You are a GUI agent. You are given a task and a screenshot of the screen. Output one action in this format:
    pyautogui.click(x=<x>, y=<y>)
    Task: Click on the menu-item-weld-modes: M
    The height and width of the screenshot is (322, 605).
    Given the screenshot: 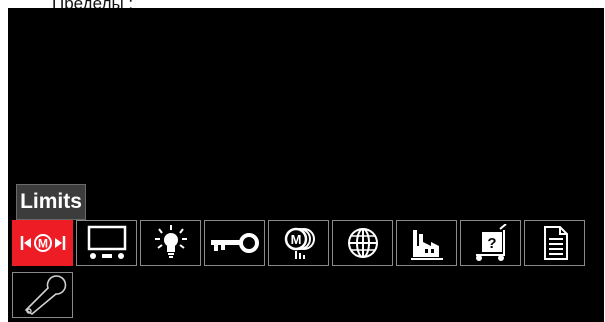 What is the action you would take?
    pyautogui.click(x=298, y=243)
    